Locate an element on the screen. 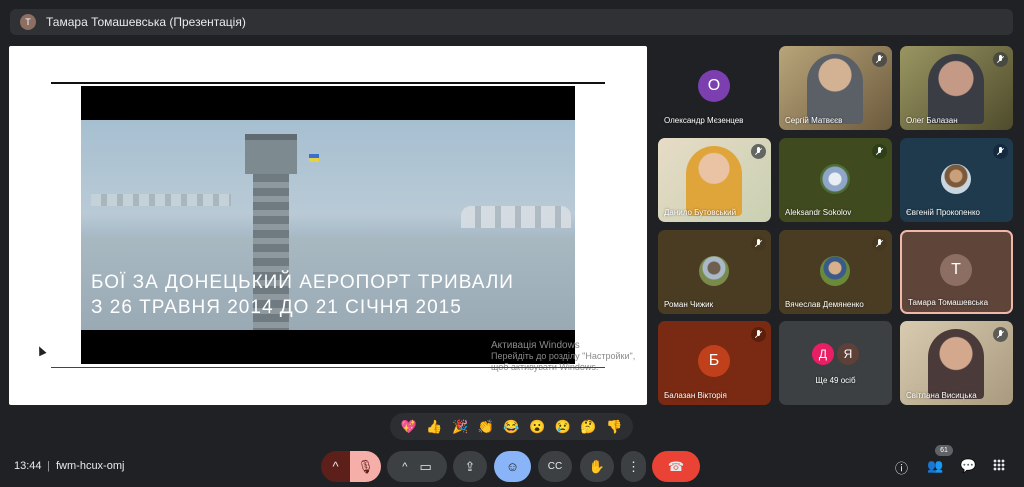 The height and width of the screenshot is (487, 1024). avatar: Т is located at coordinates (956, 270).